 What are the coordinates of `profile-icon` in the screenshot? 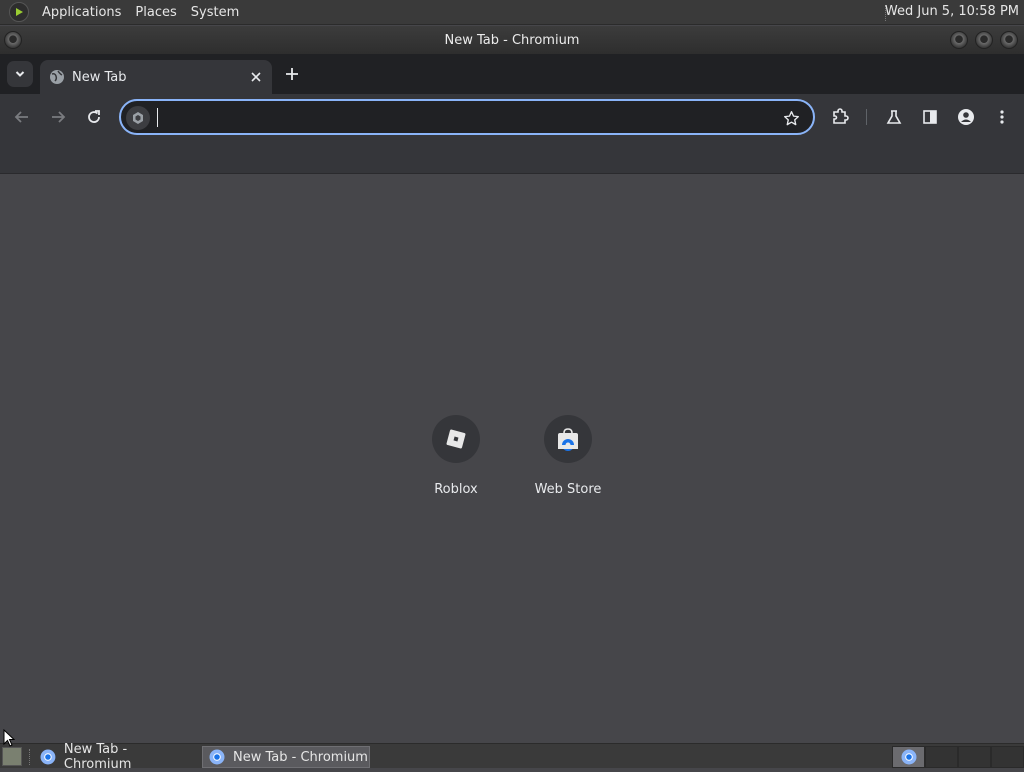 It's located at (966, 117).